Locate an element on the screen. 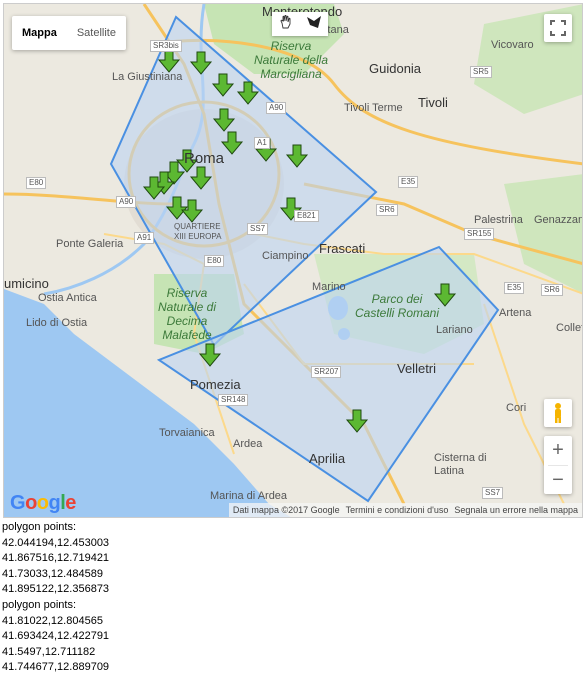 The width and height of the screenshot is (586, 678). label-quartiere: QUARTIERE is located at coordinates (197, 226).